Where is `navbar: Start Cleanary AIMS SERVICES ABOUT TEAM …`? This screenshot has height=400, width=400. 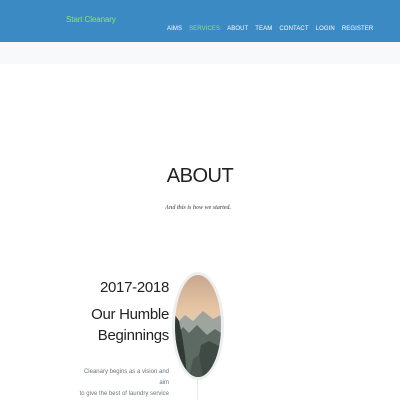 navbar: Start Cleanary AIMS SERVICES ABOUT TEAM … is located at coordinates (200, 21).